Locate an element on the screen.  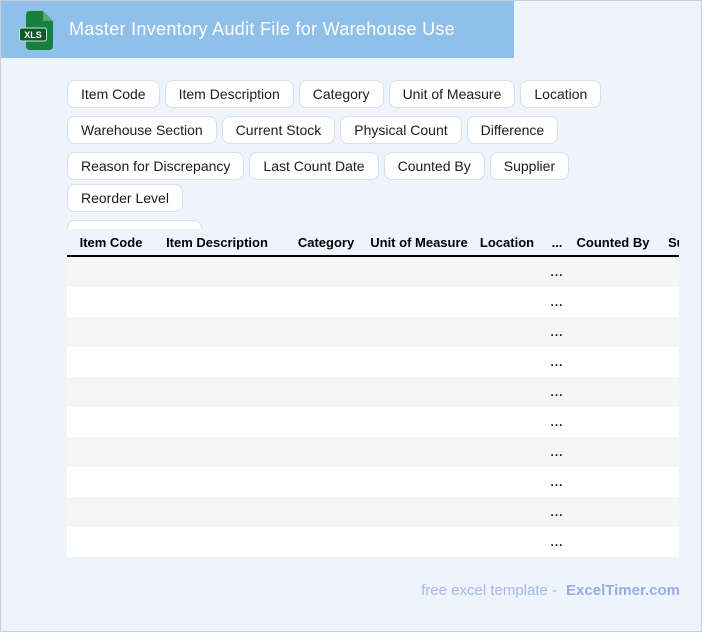
chip-item-description: Item Description is located at coordinates (229, 94).